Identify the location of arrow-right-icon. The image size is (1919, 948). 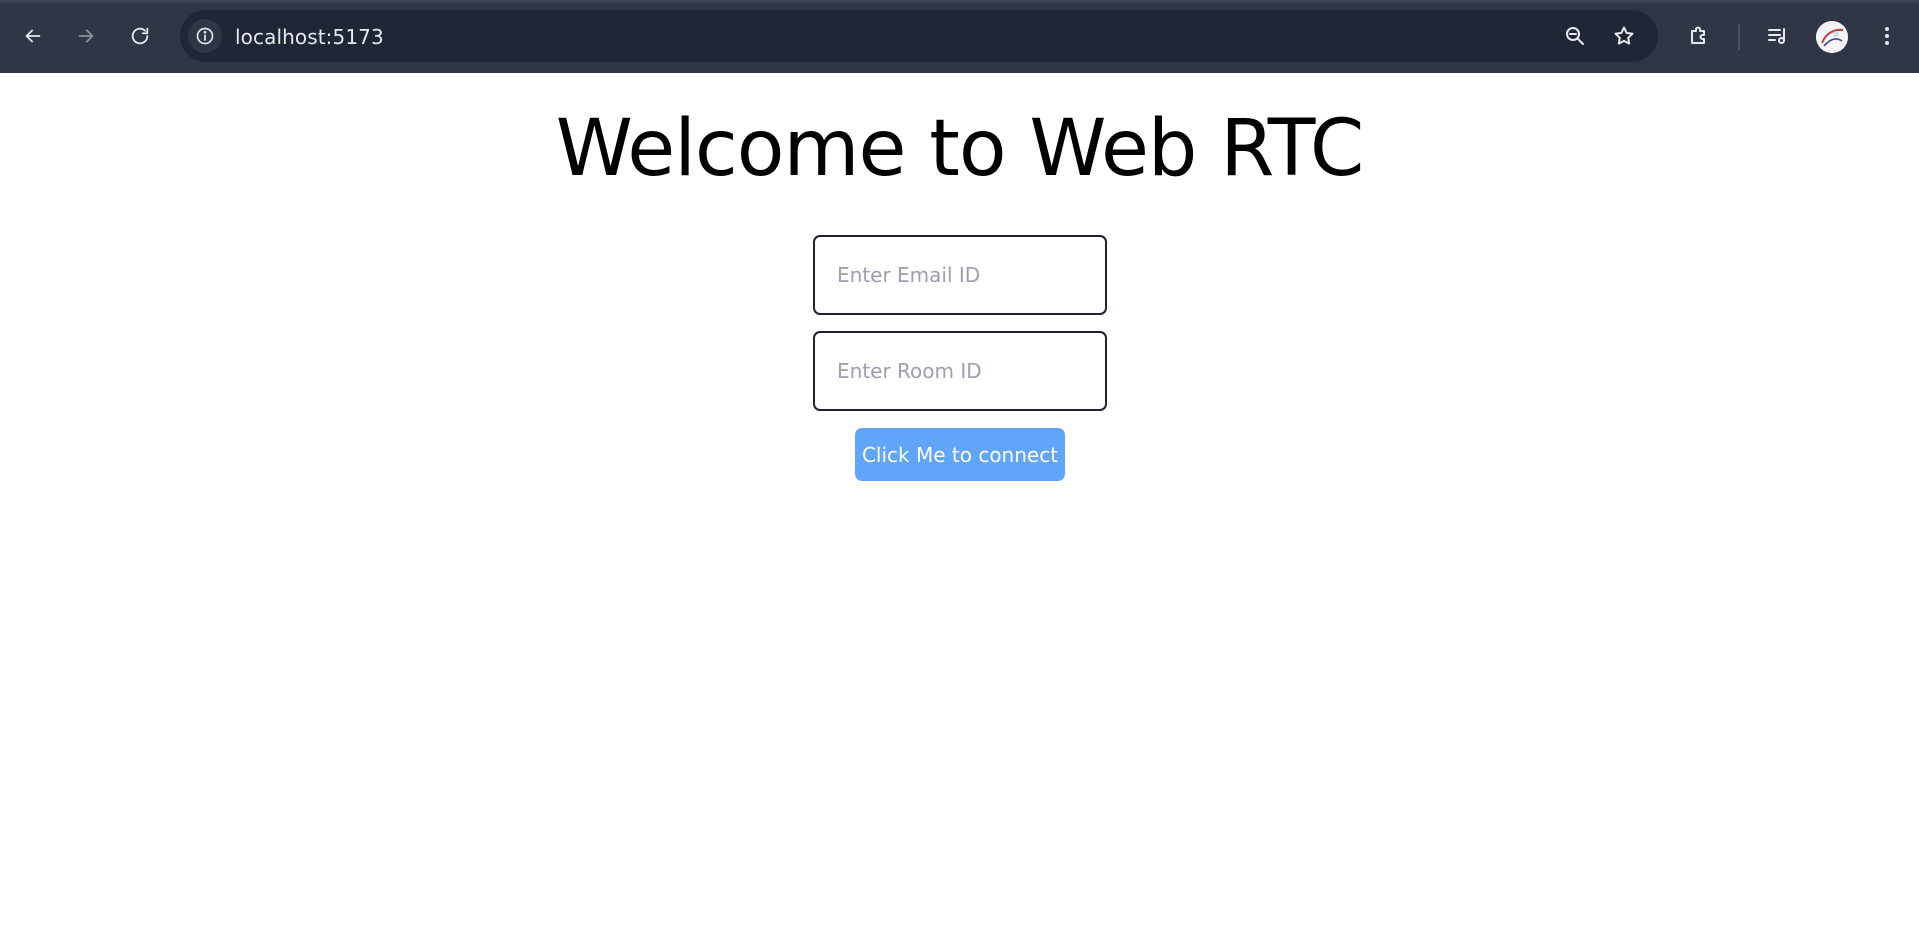
(86, 36).